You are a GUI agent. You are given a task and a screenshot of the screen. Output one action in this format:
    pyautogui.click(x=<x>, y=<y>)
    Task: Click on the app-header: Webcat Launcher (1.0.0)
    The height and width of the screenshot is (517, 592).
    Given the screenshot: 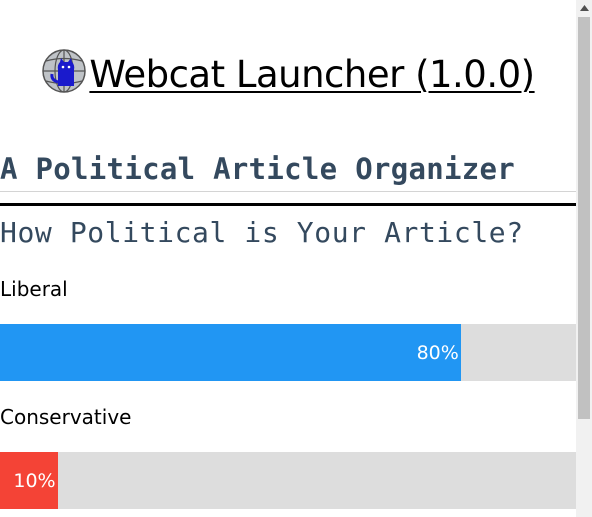 What is the action you would take?
    pyautogui.click(x=288, y=74)
    